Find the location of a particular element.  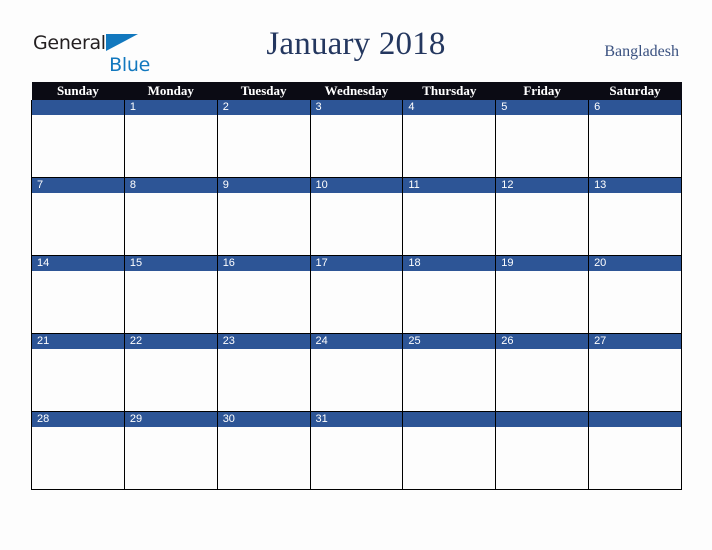

calendar-day-cell: 30 is located at coordinates (263, 450).